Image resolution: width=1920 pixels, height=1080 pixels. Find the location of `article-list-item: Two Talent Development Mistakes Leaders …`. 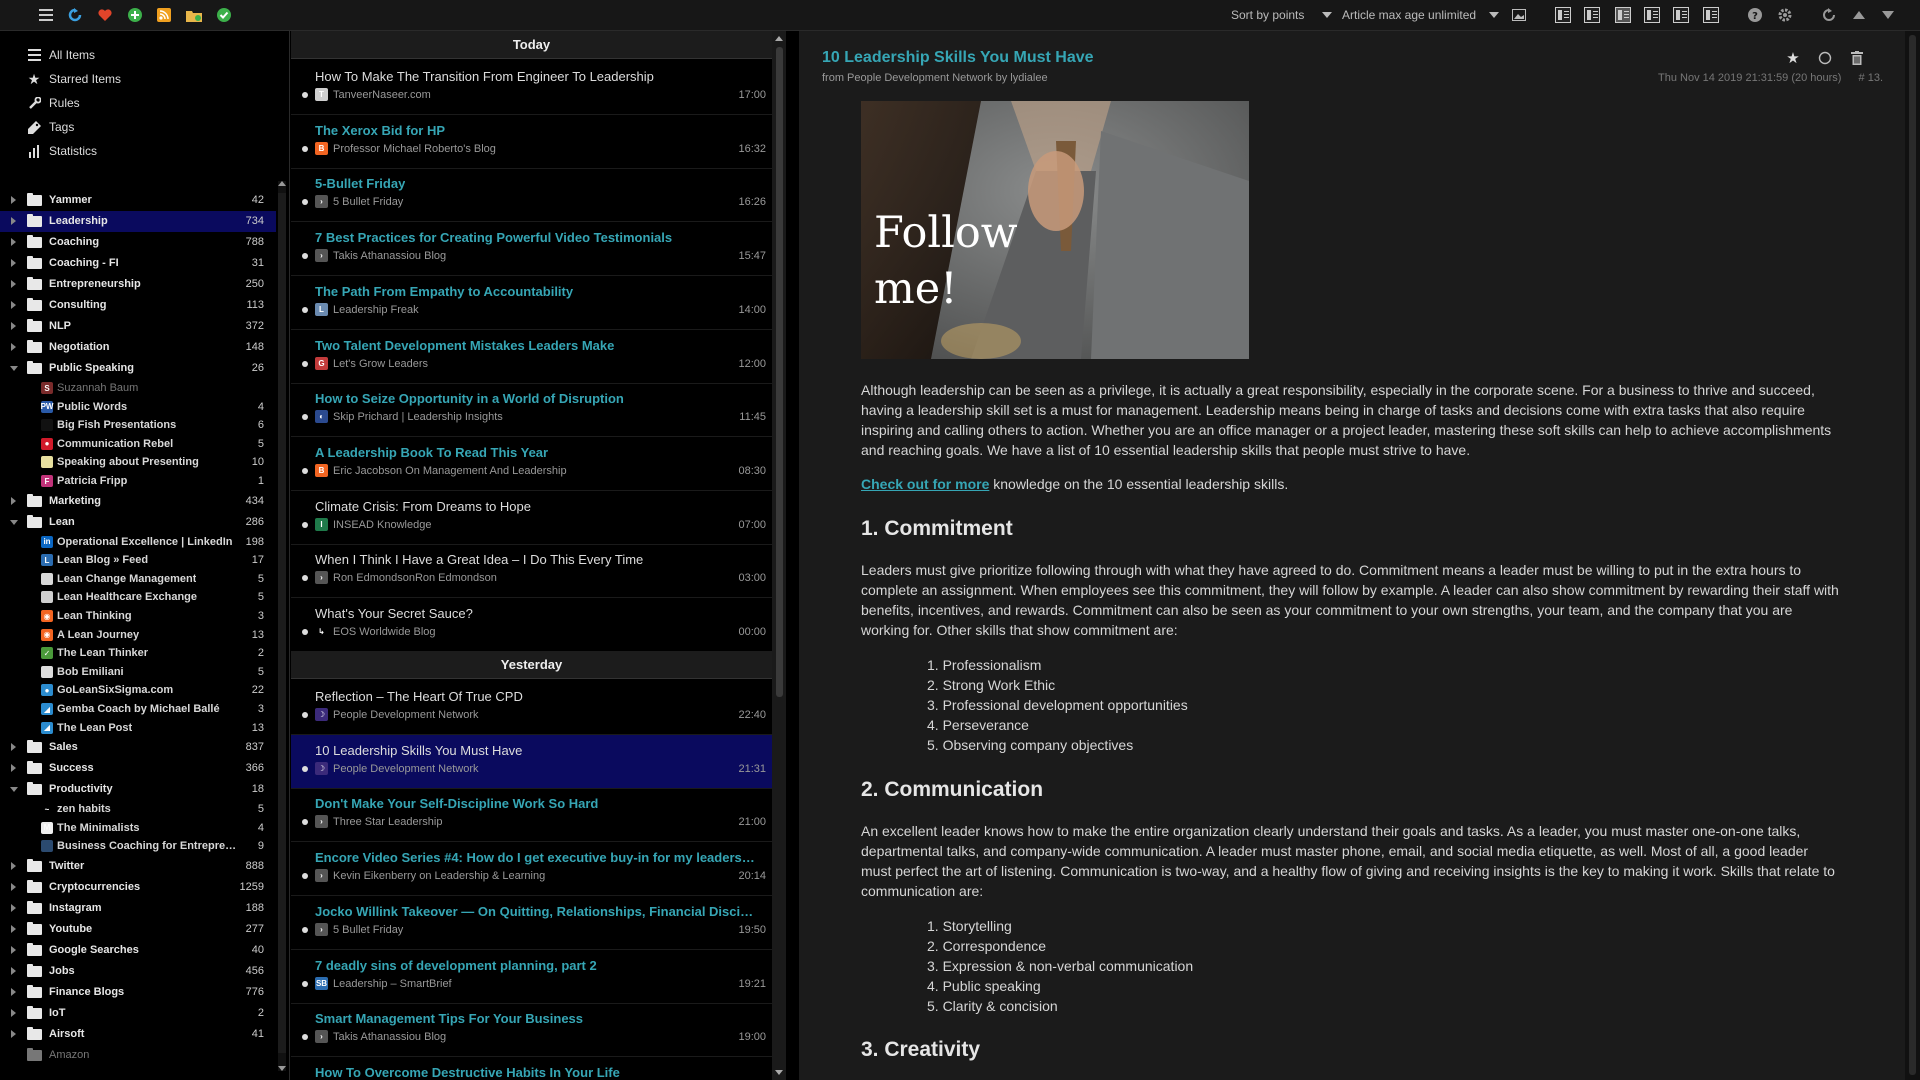

article-list-item: Two Talent Development Mistakes Leaders … is located at coordinates (531, 357).